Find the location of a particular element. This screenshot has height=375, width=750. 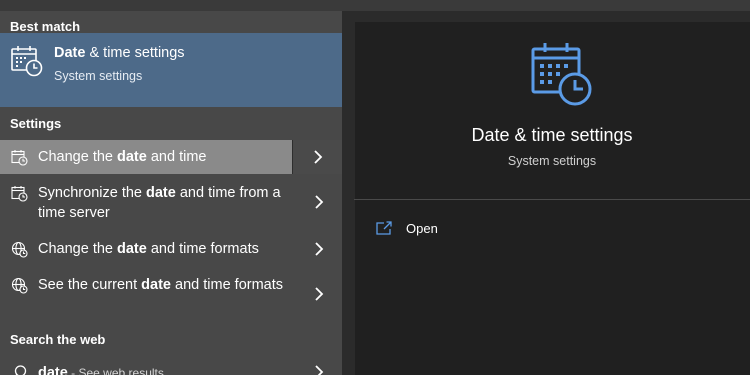

section-search-web: Search the web is located at coordinates (58, 339).